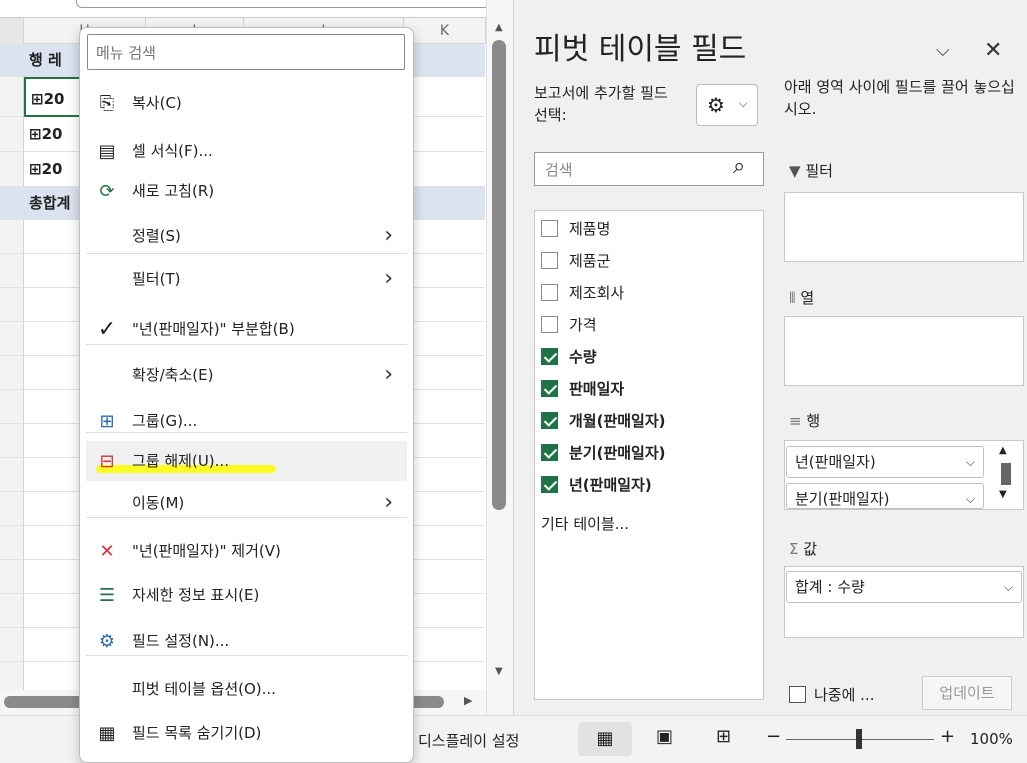 This screenshot has height=763, width=1027. What do you see at coordinates (54, 203) in the screenshot?
I see `cell: 총합계` at bounding box center [54, 203].